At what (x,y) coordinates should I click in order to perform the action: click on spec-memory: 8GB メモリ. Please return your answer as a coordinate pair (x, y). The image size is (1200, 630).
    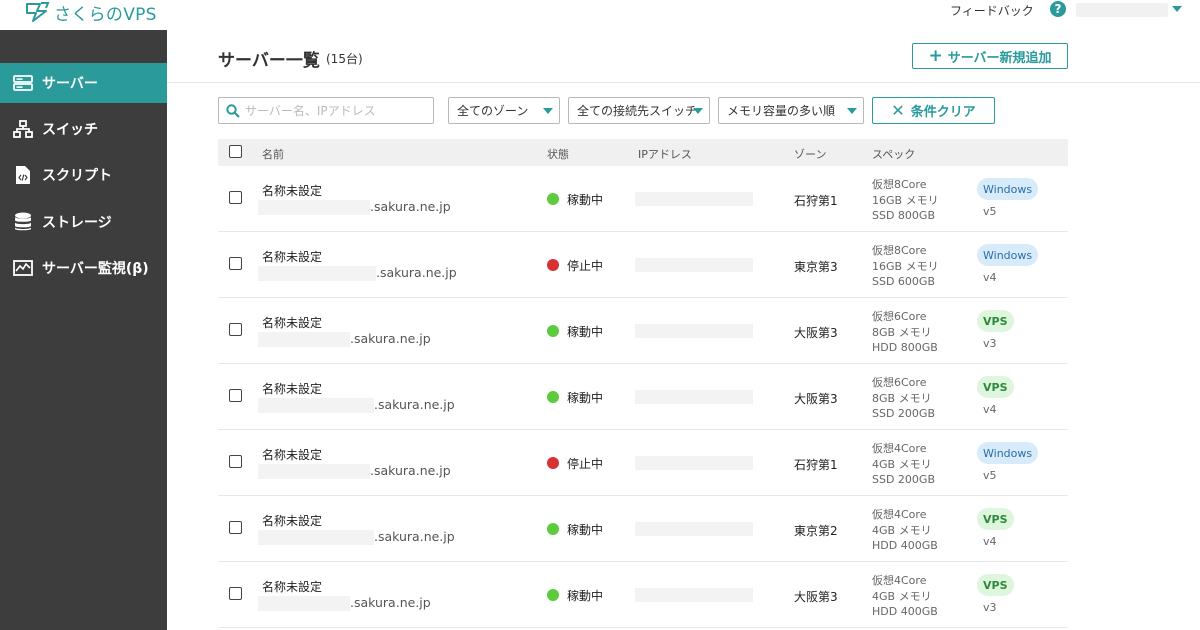
    Looking at the image, I should click on (902, 398).